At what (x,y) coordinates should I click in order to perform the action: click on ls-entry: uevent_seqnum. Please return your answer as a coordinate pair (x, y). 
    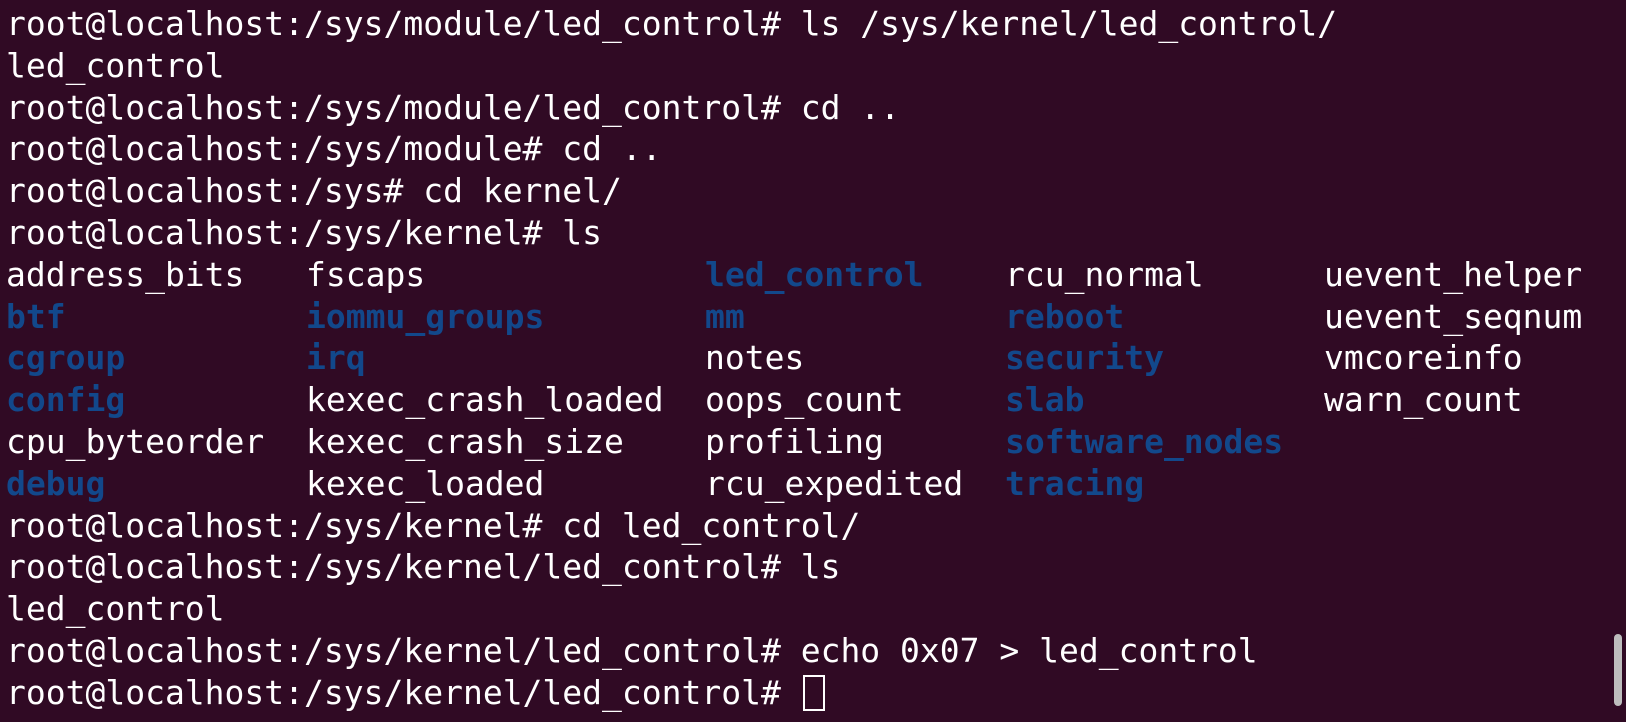
    Looking at the image, I should click on (1453, 316).